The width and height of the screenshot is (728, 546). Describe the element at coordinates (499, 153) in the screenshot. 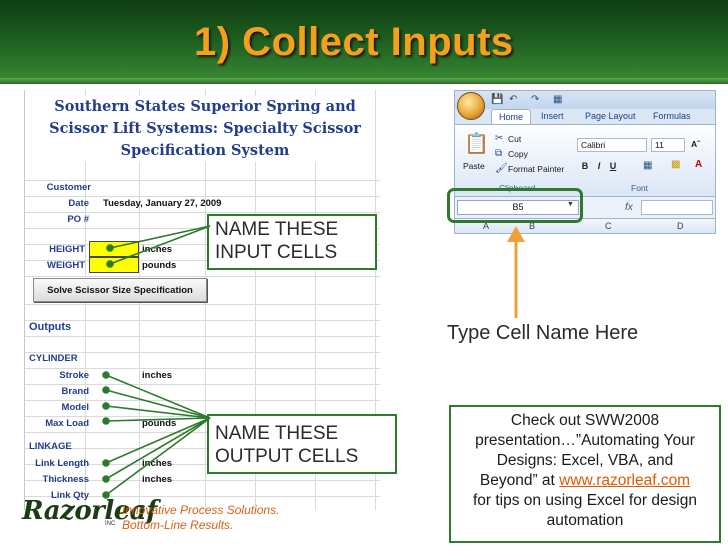

I see `copy-icon: ⧉` at that location.